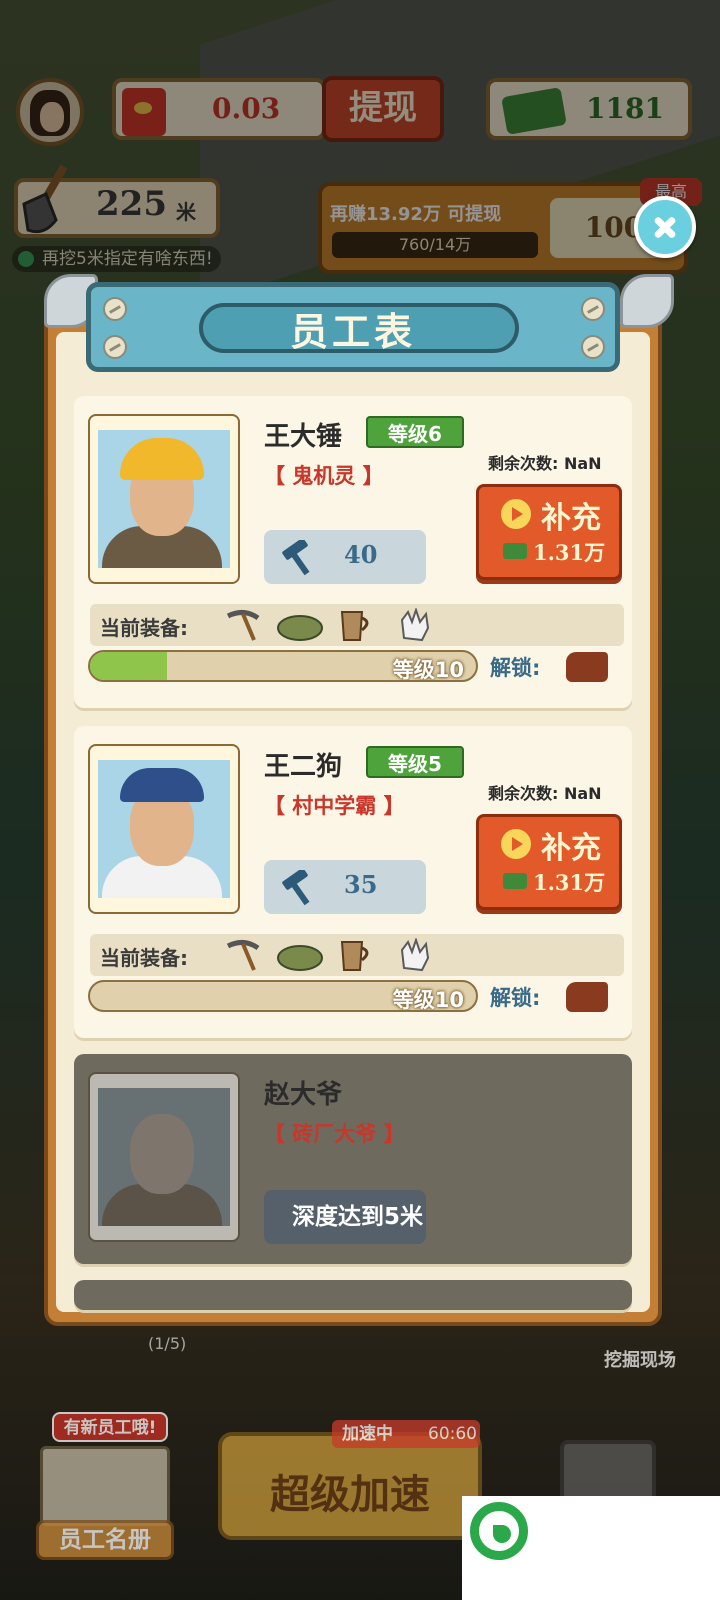 The image size is (720, 1600). I want to click on dig-power: 35, so click(345, 887).